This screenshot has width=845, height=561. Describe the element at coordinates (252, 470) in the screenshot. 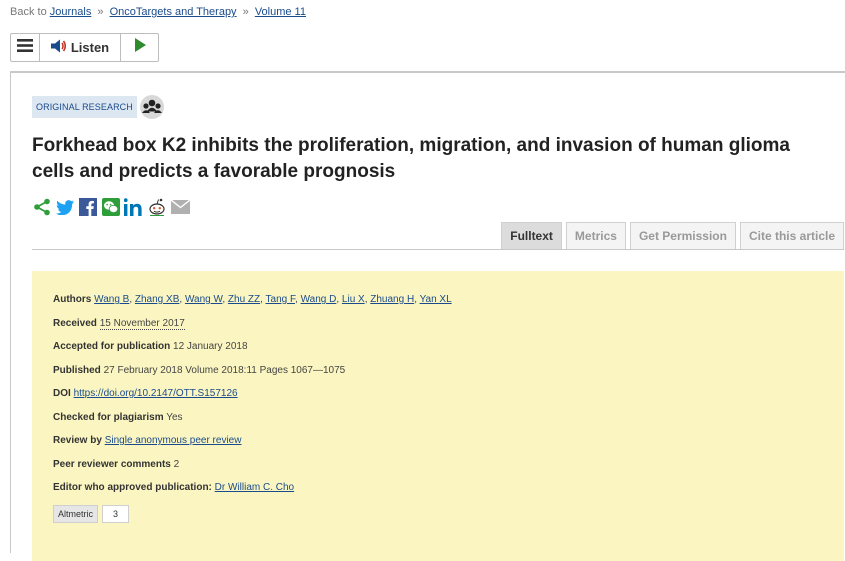

I see `comments-line: Peer reviewer comments 2` at that location.